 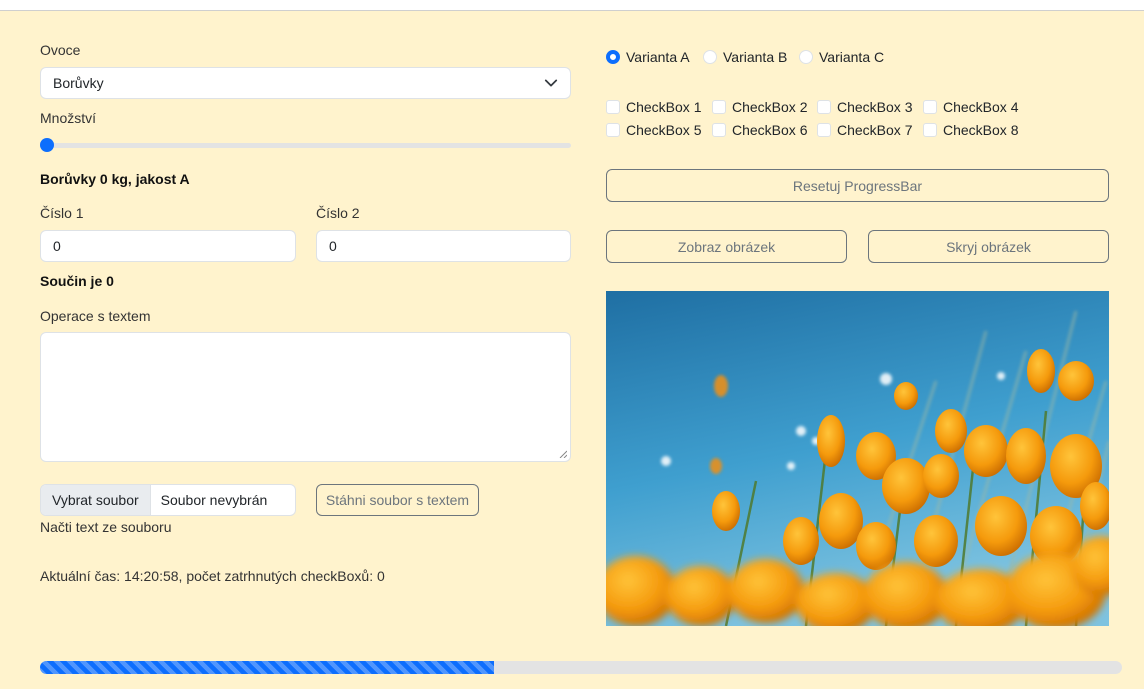 What do you see at coordinates (551, 83) in the screenshot?
I see `chevron-down-icon` at bounding box center [551, 83].